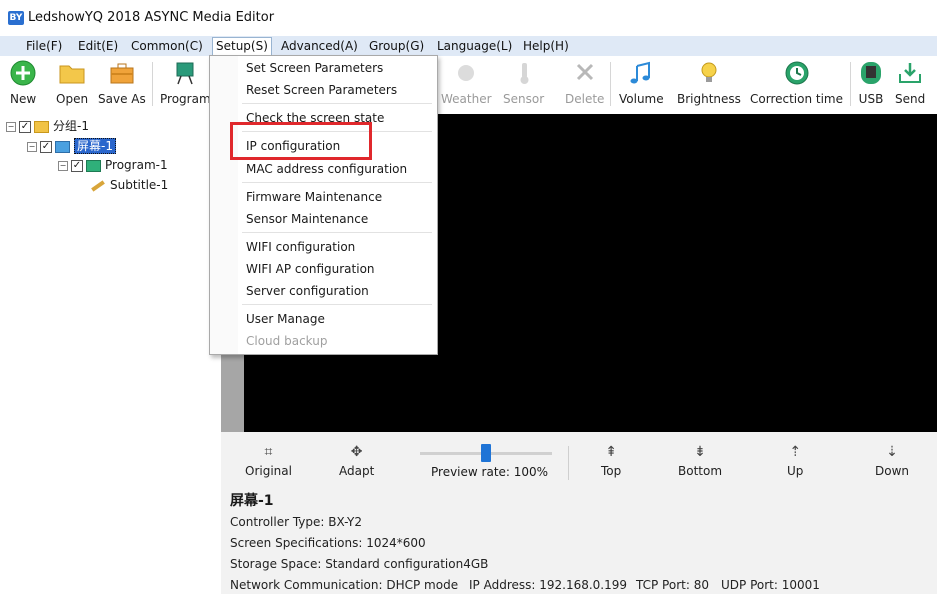 This screenshot has height=594, width=937. What do you see at coordinates (122, 99) in the screenshot?
I see `save-as-label: Save As` at bounding box center [122, 99].